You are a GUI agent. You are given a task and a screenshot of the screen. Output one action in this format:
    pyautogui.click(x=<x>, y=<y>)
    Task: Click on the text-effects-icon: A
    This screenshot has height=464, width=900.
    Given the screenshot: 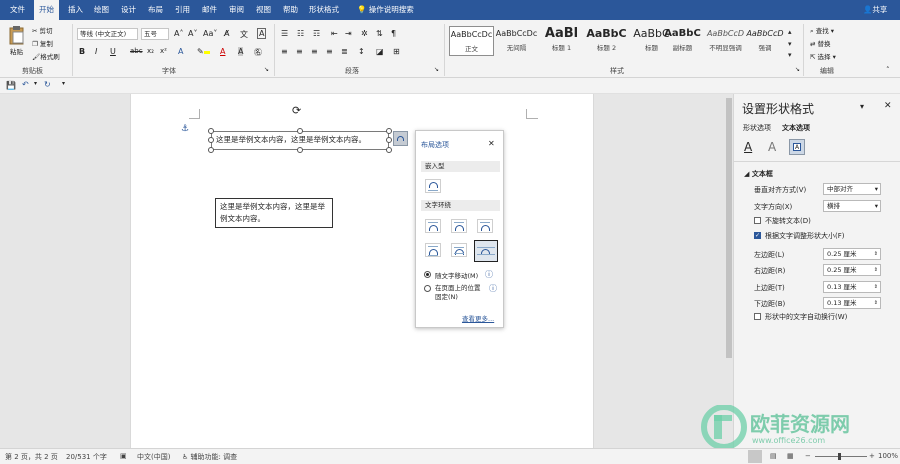 What is the action you would take?
    pyautogui.click(x=180, y=51)
    